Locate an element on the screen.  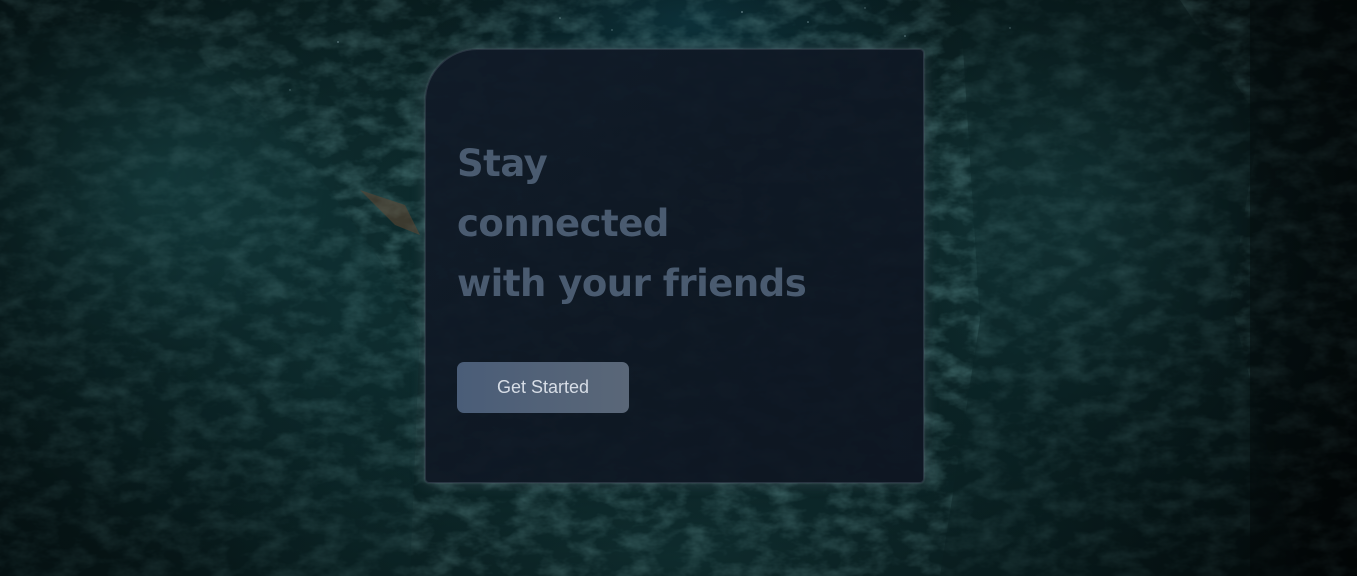
hero-headline: Stay connected with your friends is located at coordinates (677, 224).